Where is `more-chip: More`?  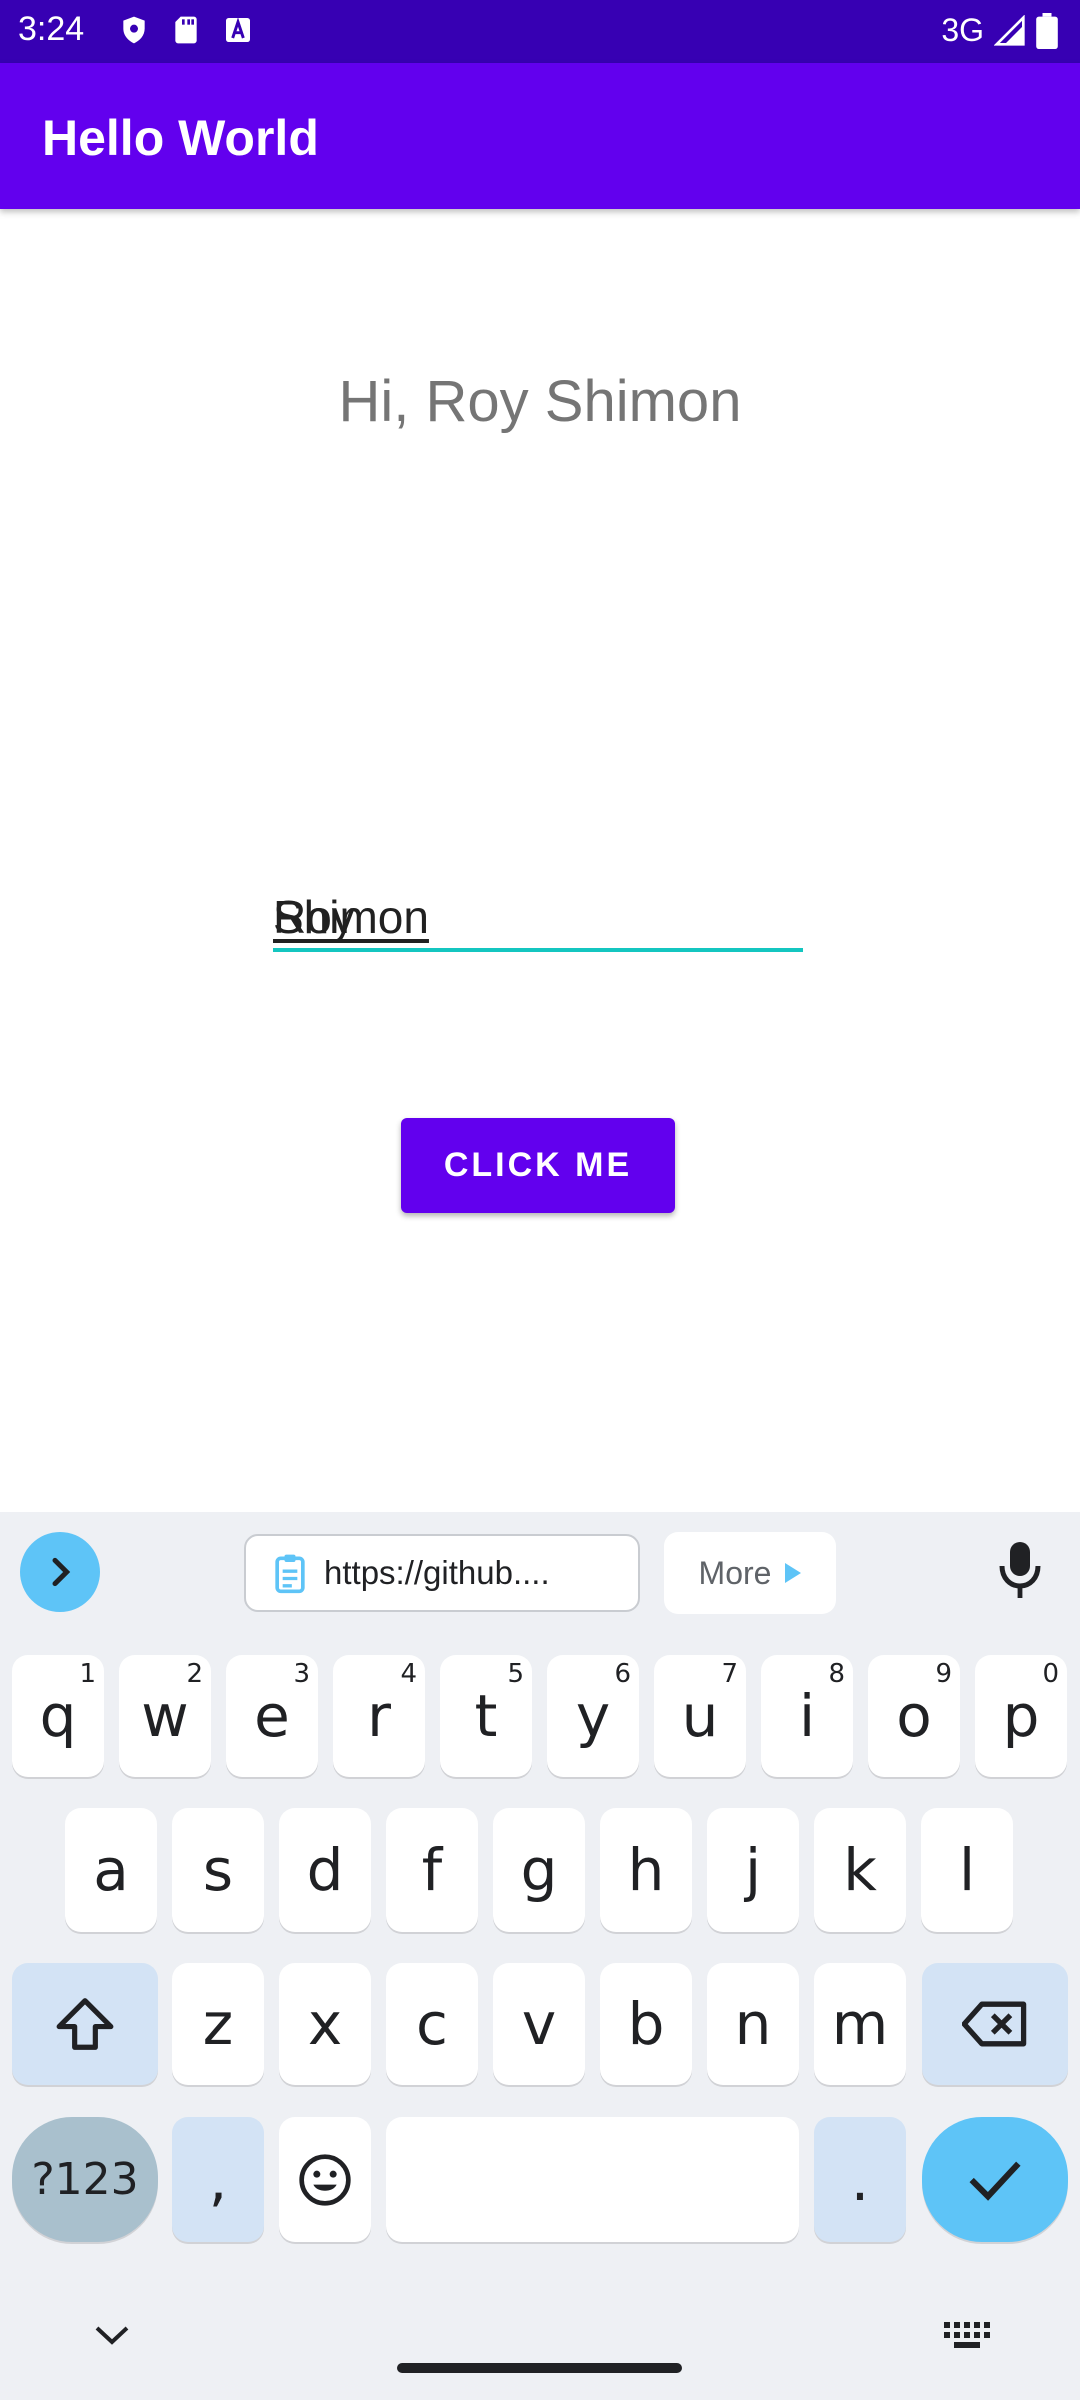
more-chip: More is located at coordinates (750, 1573).